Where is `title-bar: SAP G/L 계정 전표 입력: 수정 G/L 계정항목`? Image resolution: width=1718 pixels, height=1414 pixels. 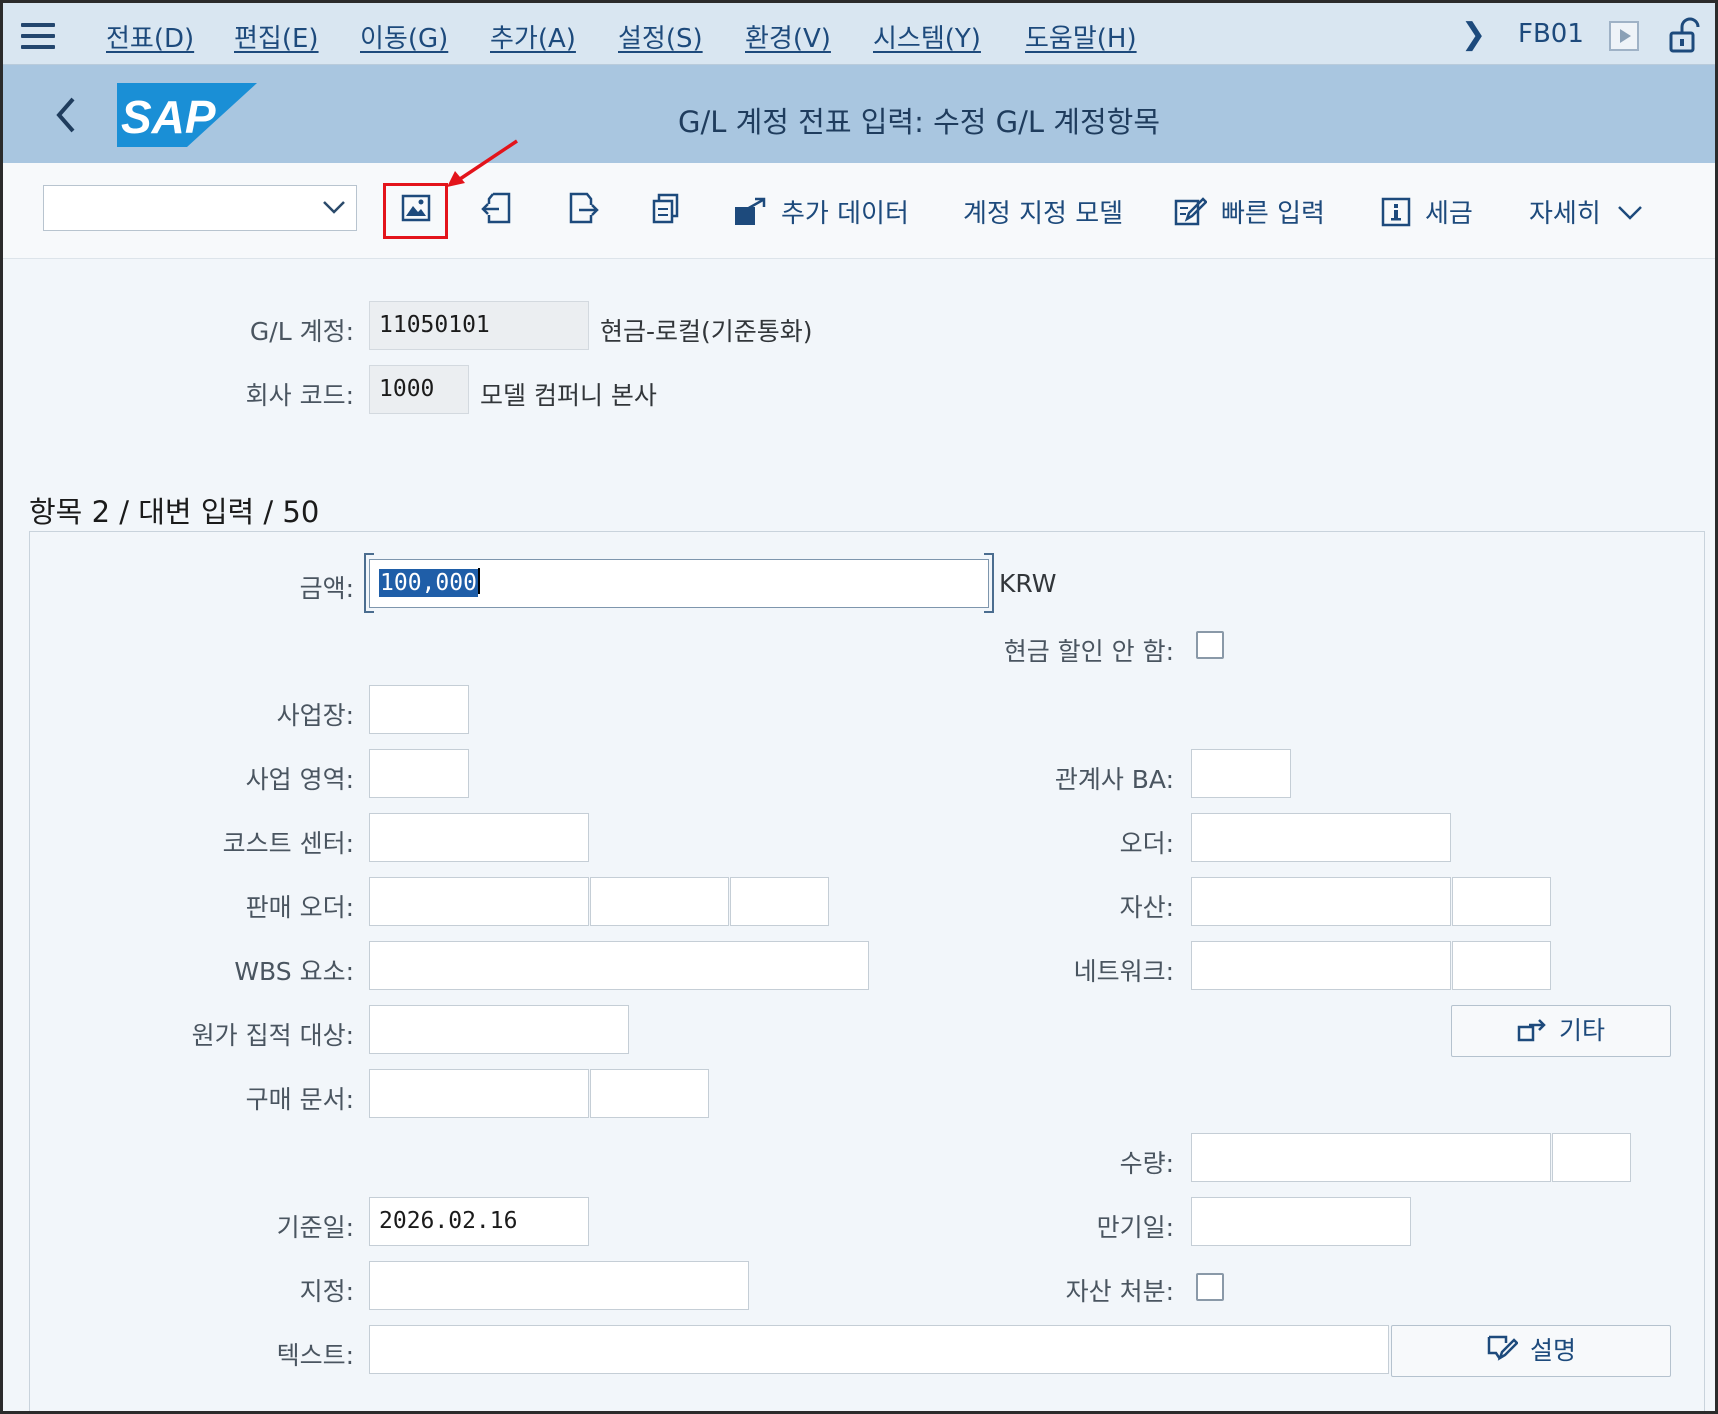 title-bar: SAP G/L 계정 전표 입력: 수정 G/L 계정항목 is located at coordinates (859, 114).